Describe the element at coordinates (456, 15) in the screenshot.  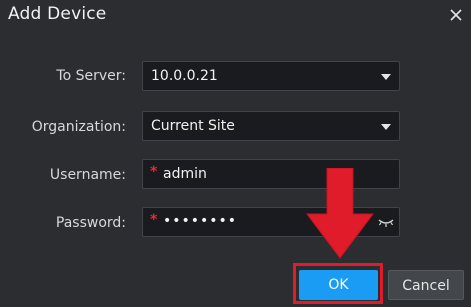
I see `close-icon` at that location.